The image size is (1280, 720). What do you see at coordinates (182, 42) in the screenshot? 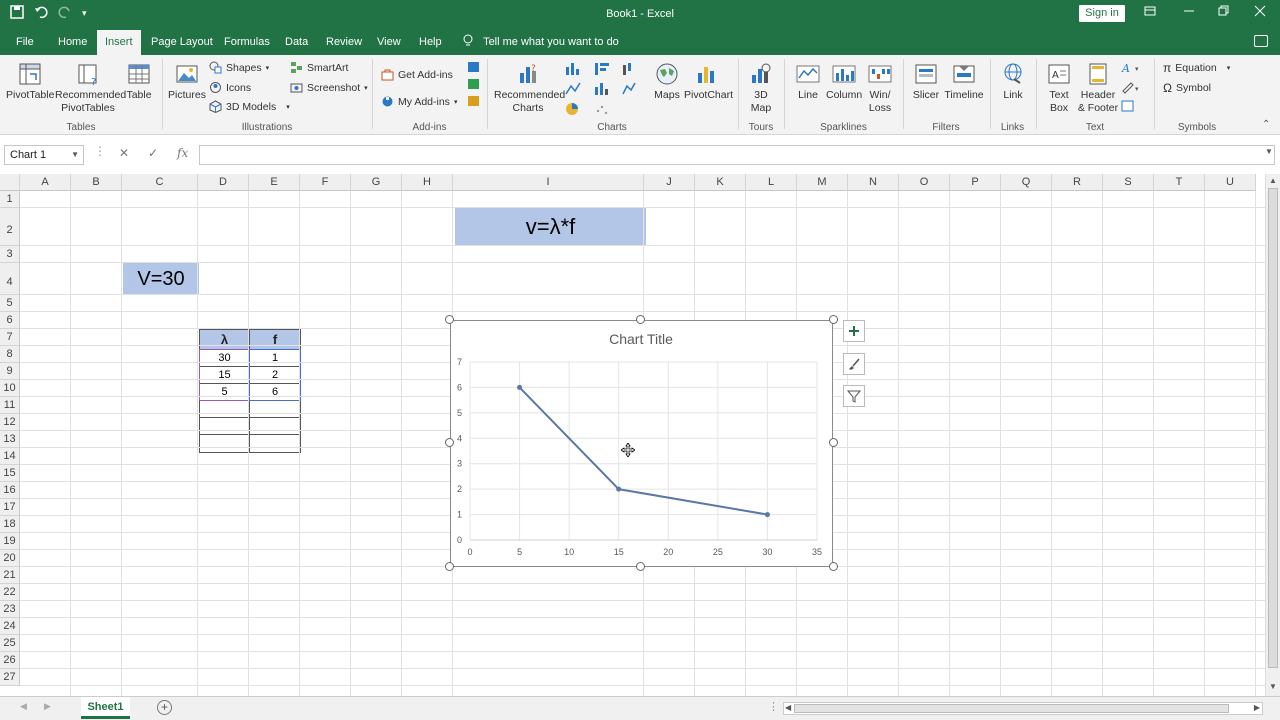
I see `tab-page-layout: Page Layout` at bounding box center [182, 42].